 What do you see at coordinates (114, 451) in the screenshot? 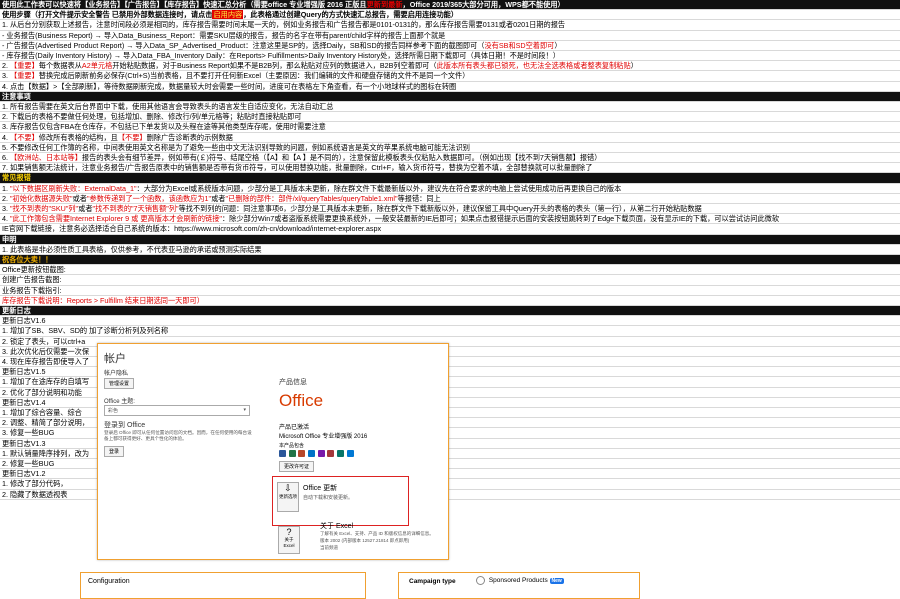
I see `signin-button: 登录` at bounding box center [114, 451].